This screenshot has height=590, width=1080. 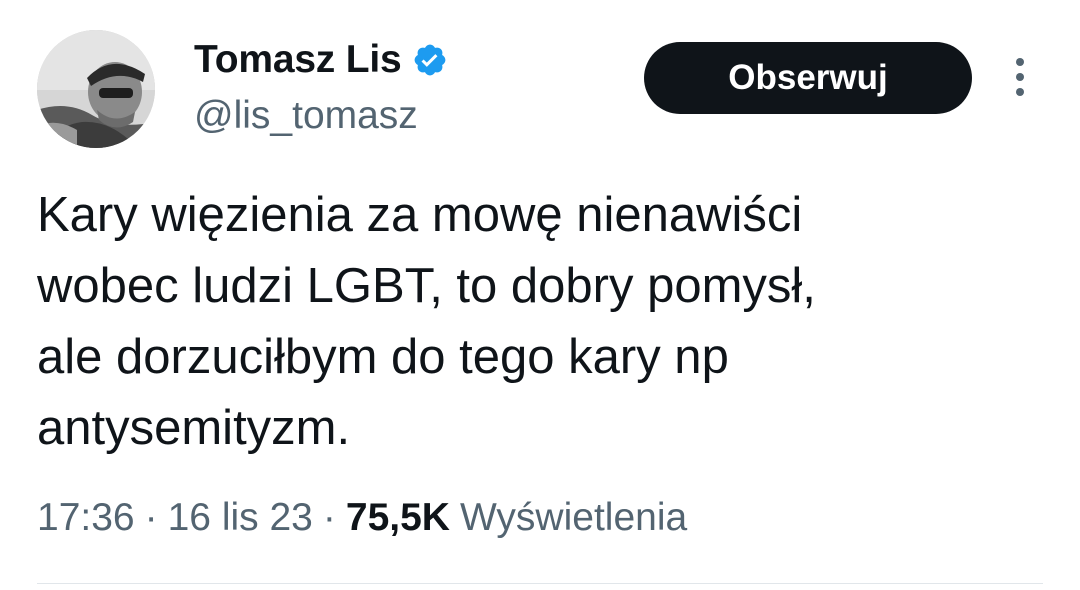 I want to click on avatar, so click(x=96, y=89).